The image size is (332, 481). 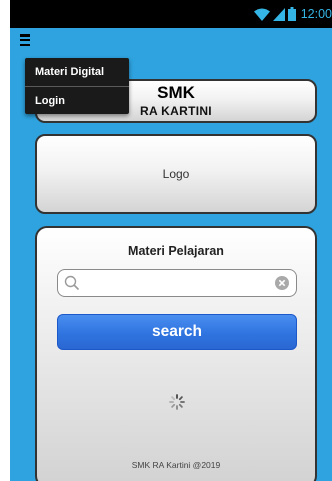 What do you see at coordinates (282, 285) in the screenshot?
I see `clear-icon` at bounding box center [282, 285].